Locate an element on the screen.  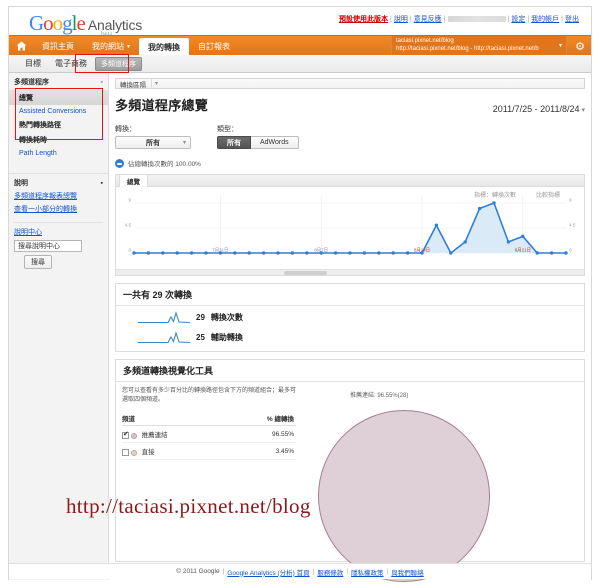
table-row: 直接 3.45% is located at coordinates (209, 451).